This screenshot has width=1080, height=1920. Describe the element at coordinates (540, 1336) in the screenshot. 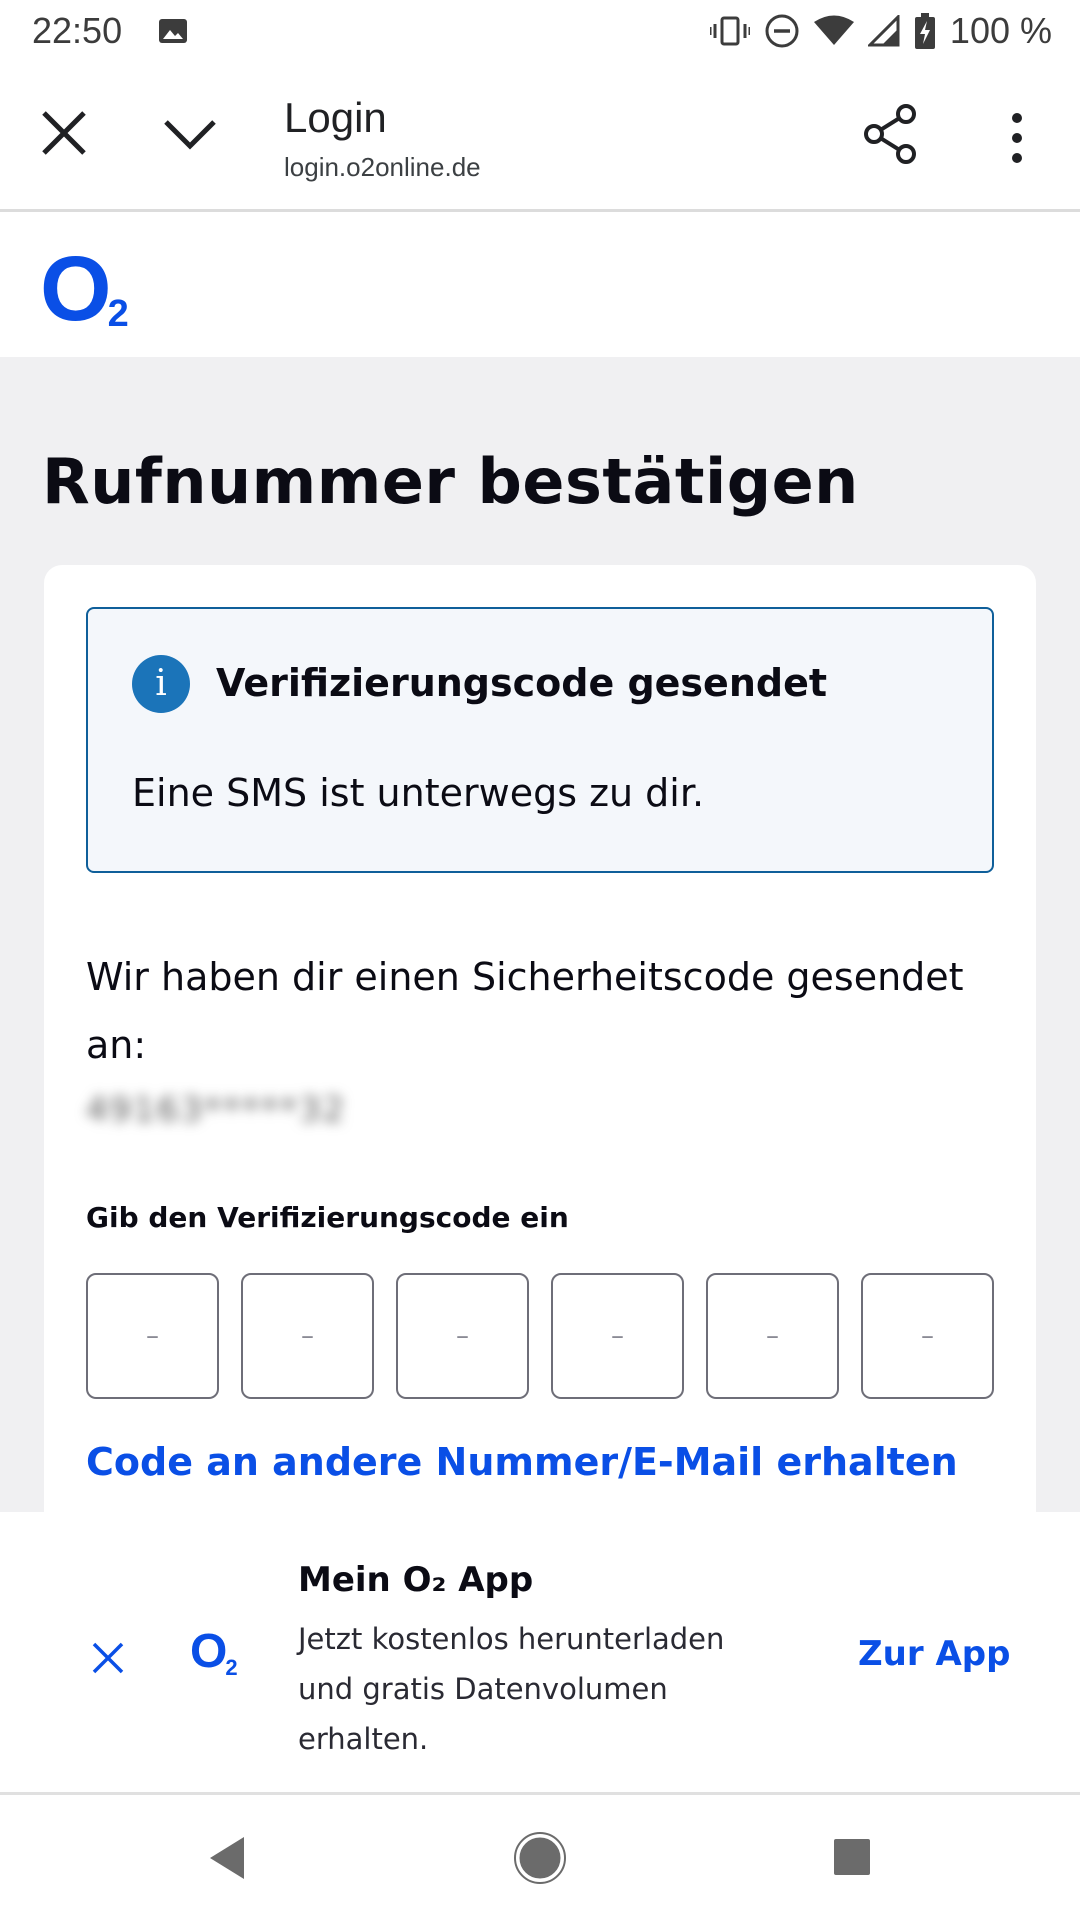

I see `code-input-group: – – – – – –` at that location.